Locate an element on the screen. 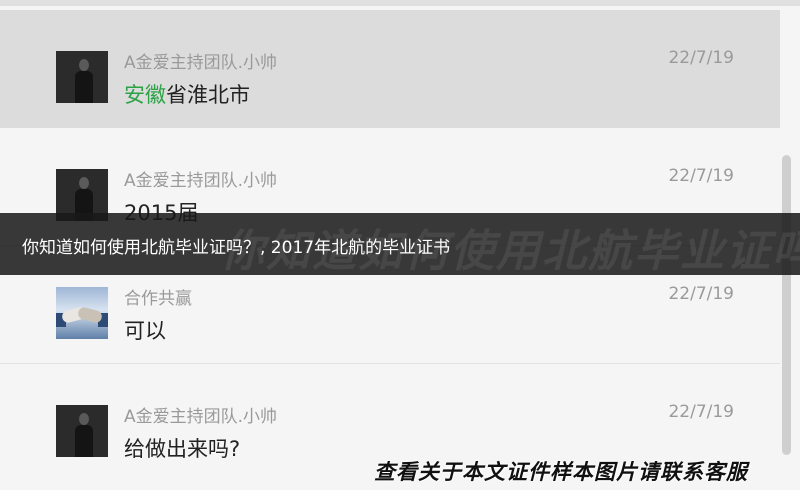 The width and height of the screenshot is (800, 490). banner-headline: 你知道如何使用北航毕业证吗？, 2017年北航的毕业证书 is located at coordinates (236, 248).